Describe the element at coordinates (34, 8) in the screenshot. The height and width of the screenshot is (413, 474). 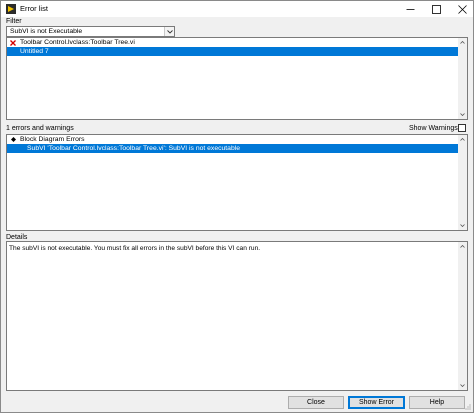
I see `window-title: Error list` at that location.